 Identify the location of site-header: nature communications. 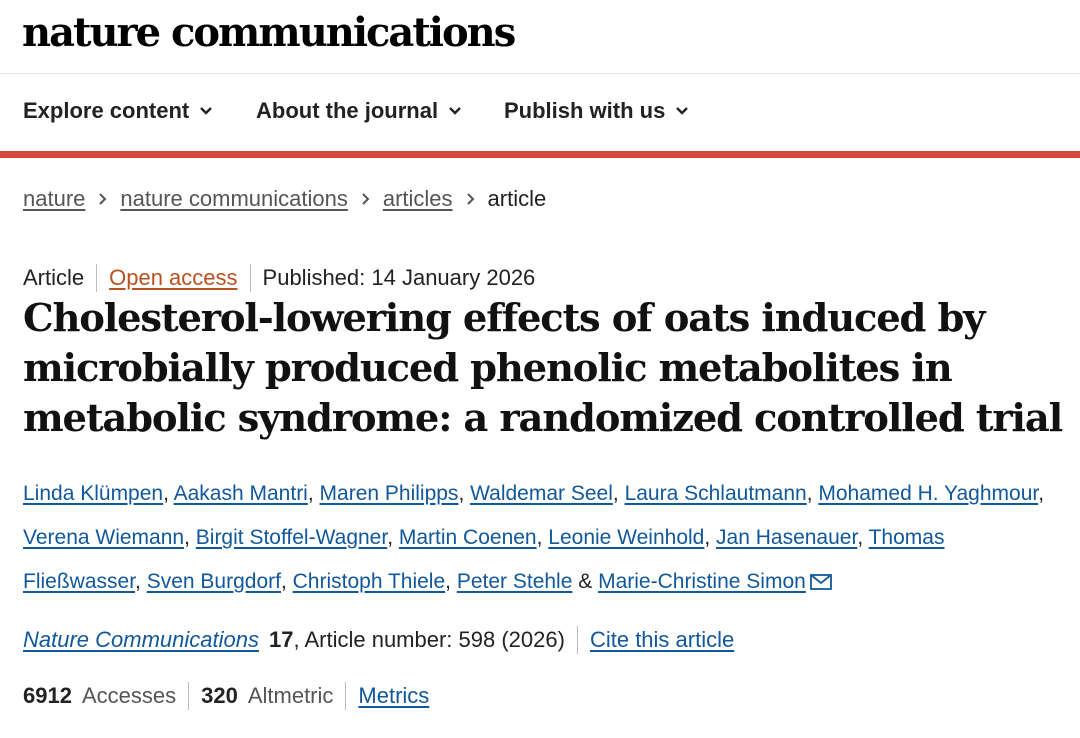
(540, 37).